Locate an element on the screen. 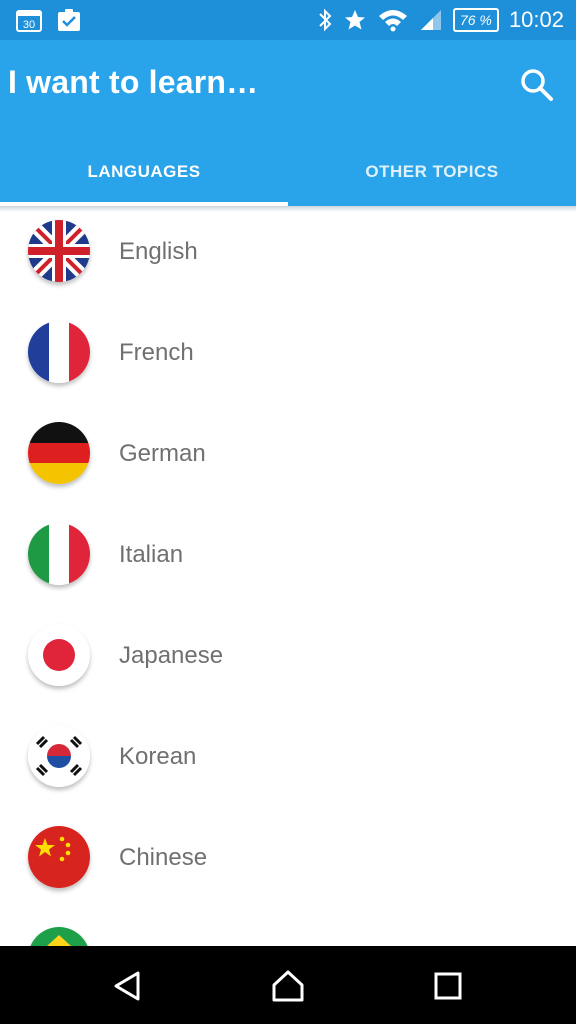  home-icon is located at coordinates (288, 986).